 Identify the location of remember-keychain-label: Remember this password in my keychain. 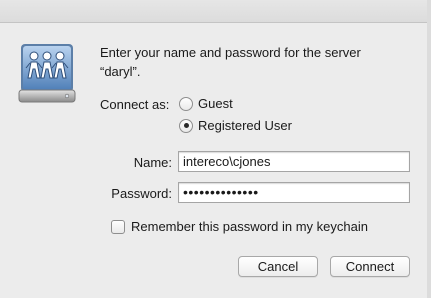
(249, 226).